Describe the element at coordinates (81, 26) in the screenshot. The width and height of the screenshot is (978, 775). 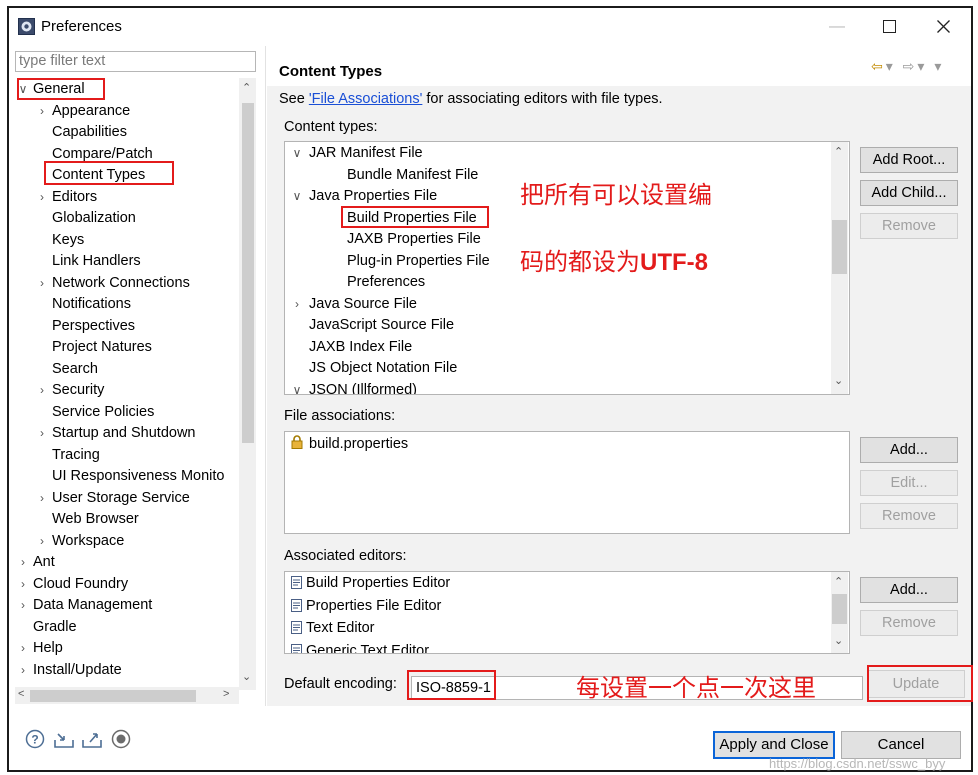
I see `window-title: Preferences` at that location.